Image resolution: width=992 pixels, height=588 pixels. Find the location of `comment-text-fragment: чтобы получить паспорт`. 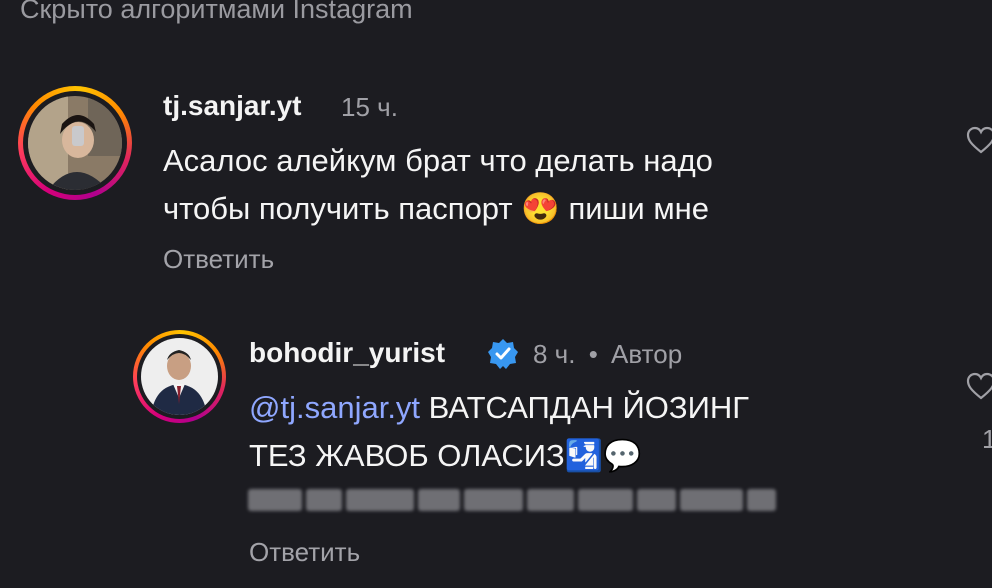

comment-text-fragment: чтобы получить паспорт is located at coordinates (338, 208).